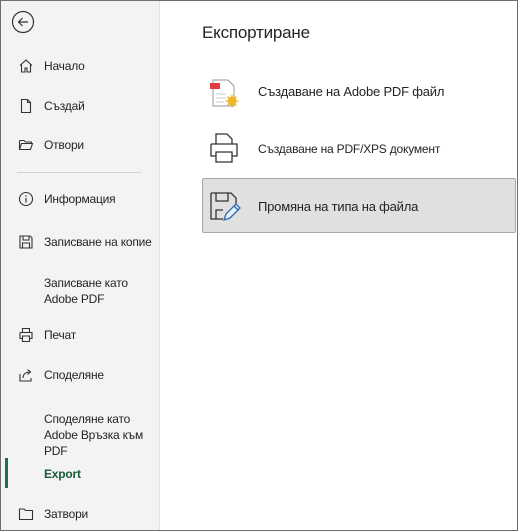  I want to click on change-file-type-icon, so click(225, 207).